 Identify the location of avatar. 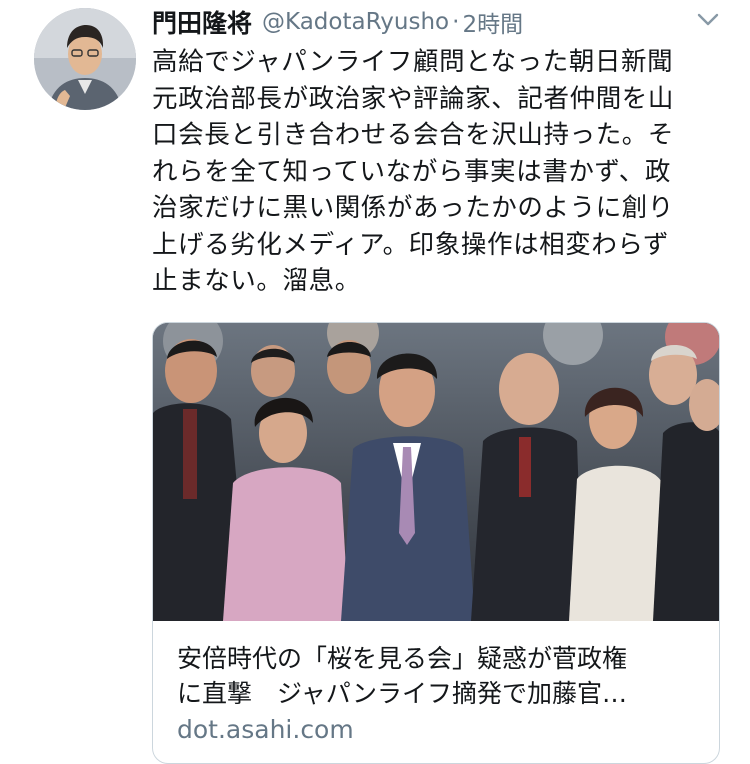
(85, 59).